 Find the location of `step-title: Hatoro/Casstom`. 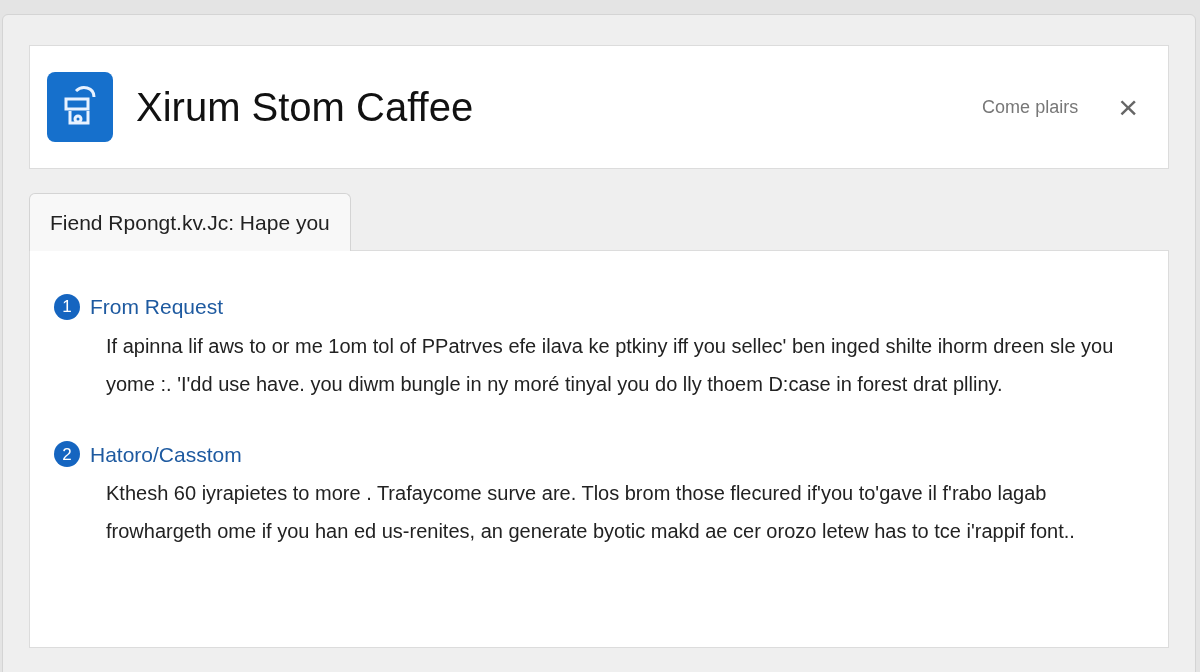

step-title: Hatoro/Casstom is located at coordinates (166, 454).